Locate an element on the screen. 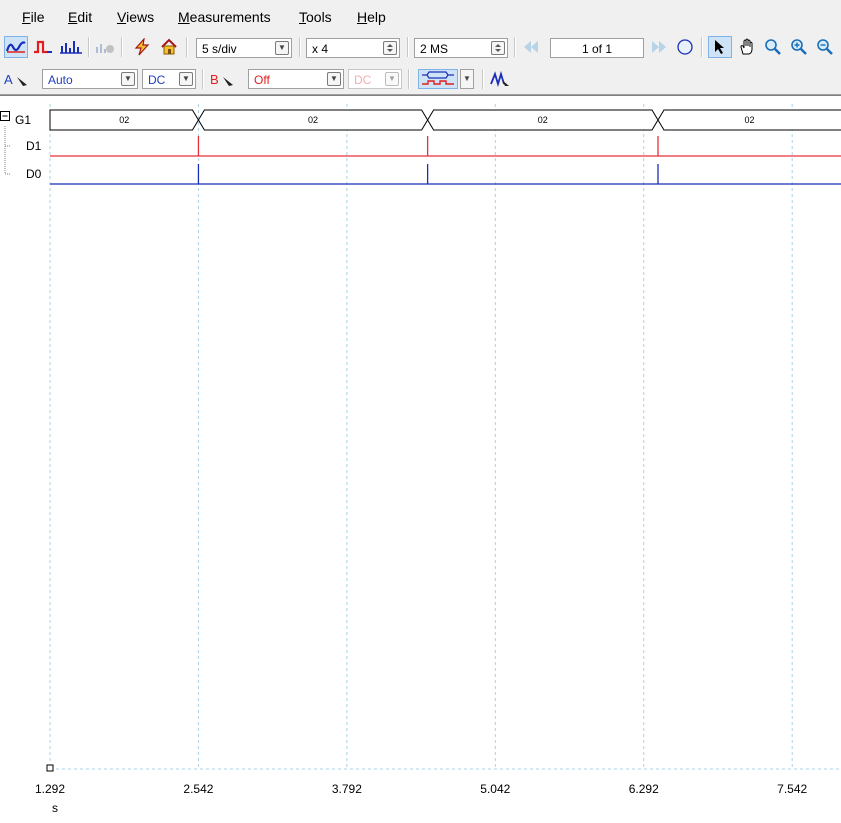 This screenshot has width=841, height=823. channel-name-d1: D1 is located at coordinates (34, 146).